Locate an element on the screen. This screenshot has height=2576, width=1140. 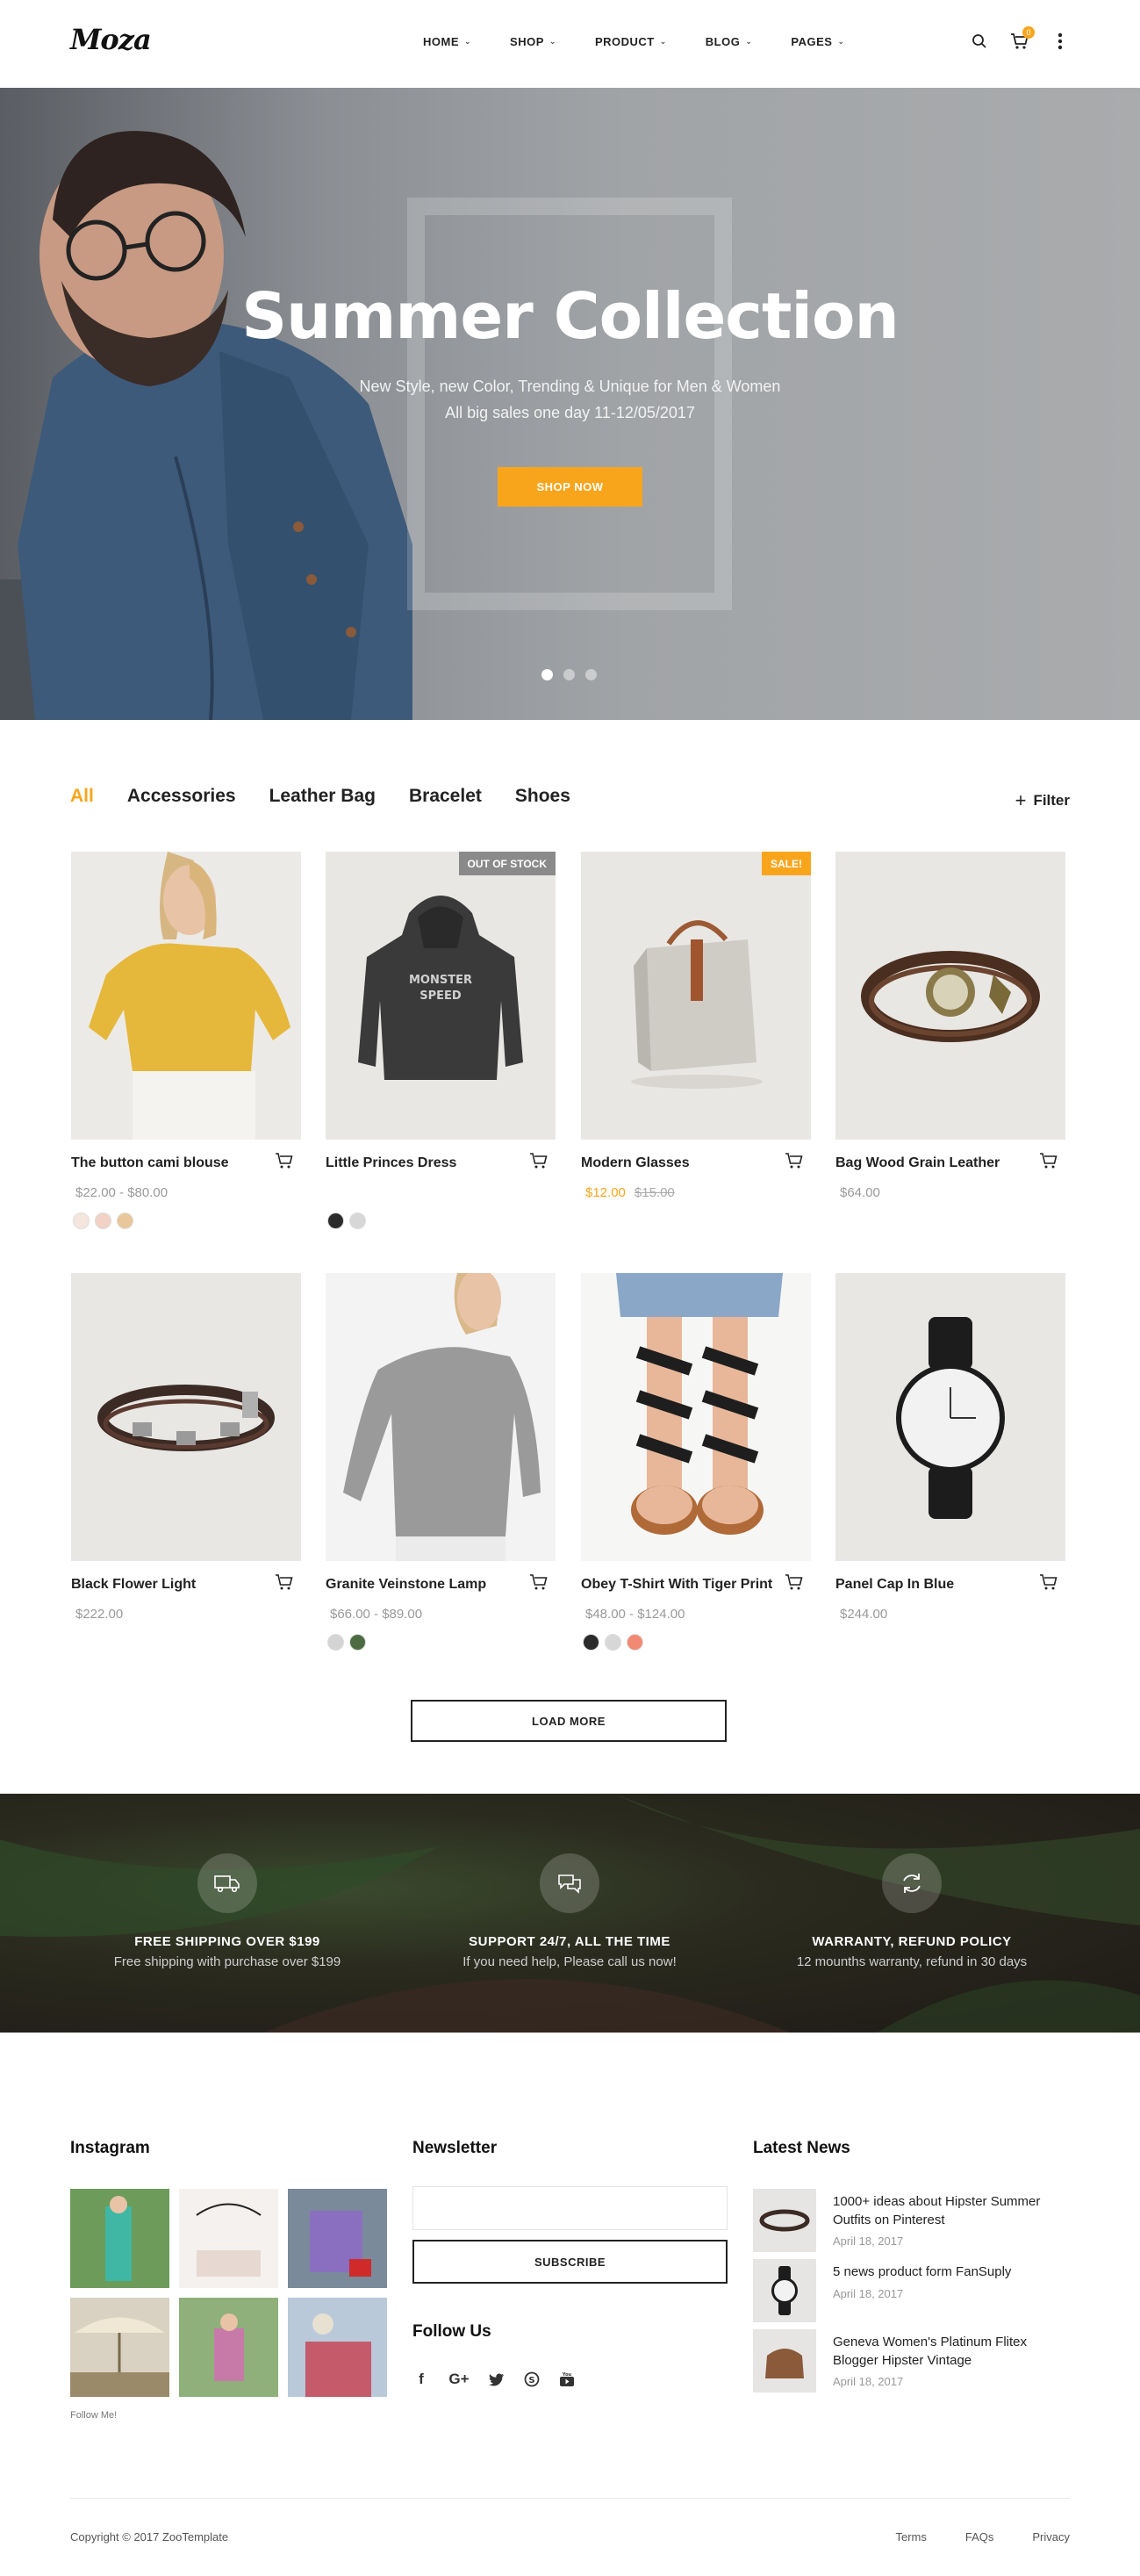
twitter-icon is located at coordinates (496, 2379).